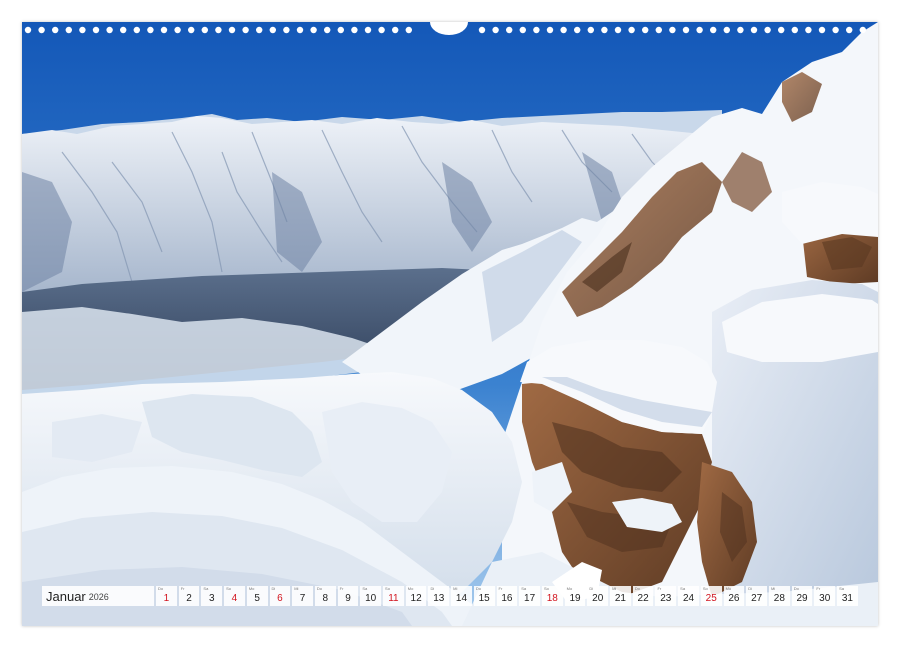 The width and height of the screenshot is (899, 648). I want to click on day-cell: Do 15, so click(484, 596).